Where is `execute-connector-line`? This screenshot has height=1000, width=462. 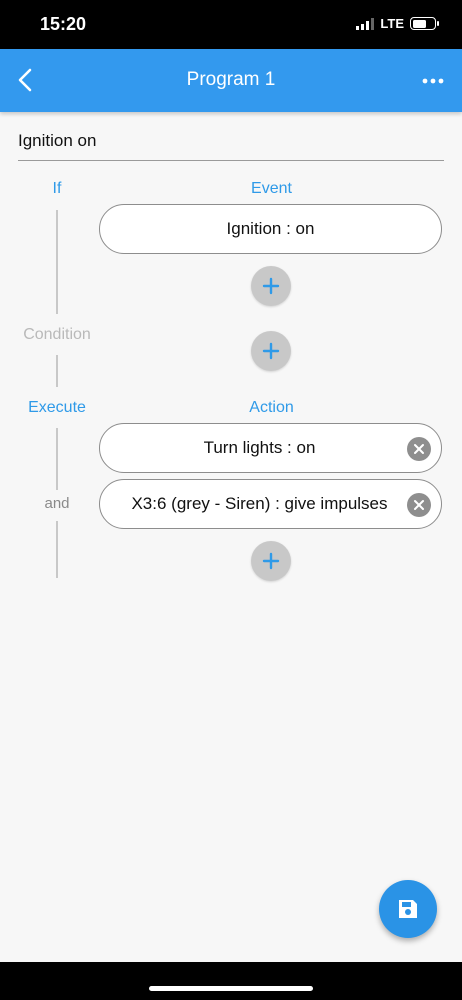
execute-connector-line is located at coordinates (57, 459).